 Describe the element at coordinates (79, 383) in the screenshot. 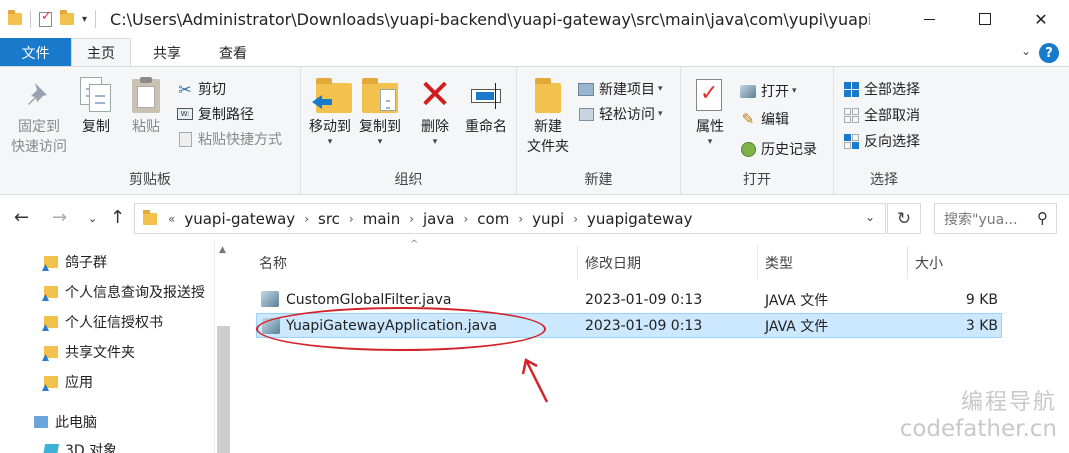

I see `nav-item-label: 应用` at that location.